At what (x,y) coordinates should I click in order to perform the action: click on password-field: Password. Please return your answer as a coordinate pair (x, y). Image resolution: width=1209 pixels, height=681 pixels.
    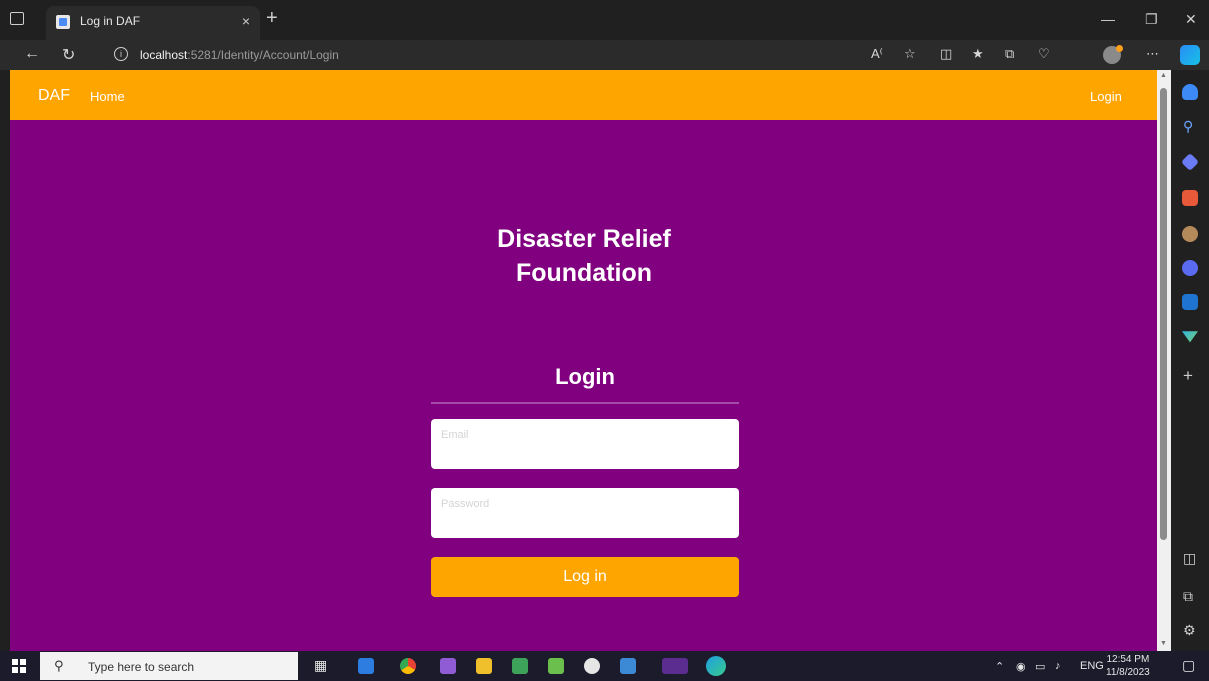
    Looking at the image, I should click on (585, 513).